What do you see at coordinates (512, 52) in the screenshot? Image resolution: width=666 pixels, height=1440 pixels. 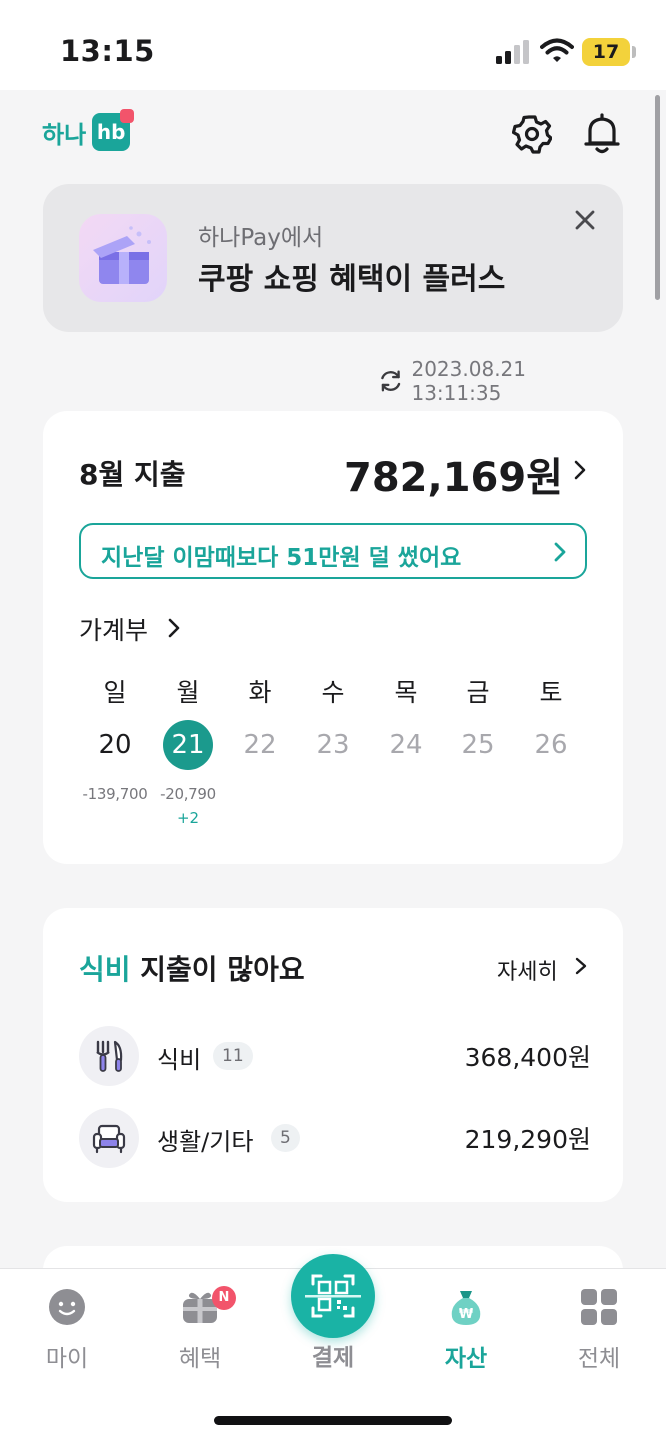 I see `cellular-signal-icon` at bounding box center [512, 52].